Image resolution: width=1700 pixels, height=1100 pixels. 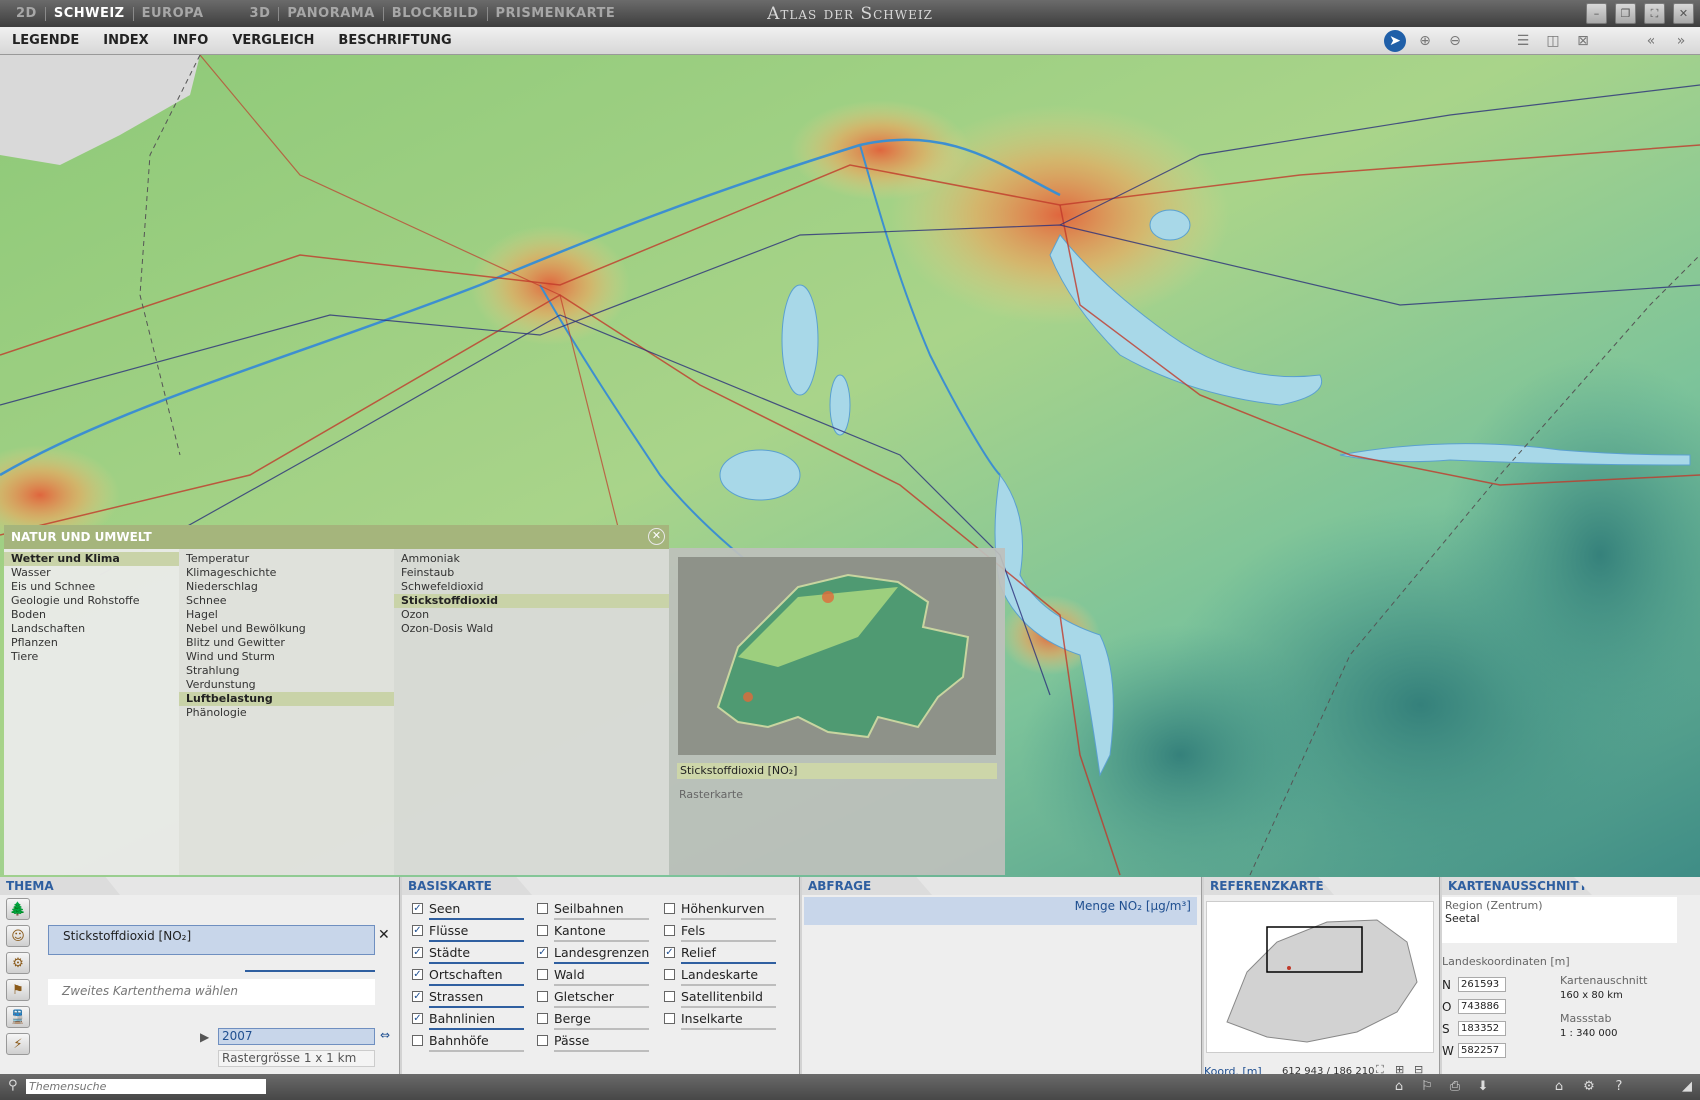 What do you see at coordinates (684, 930) in the screenshot?
I see `layer-toggle: Fels` at bounding box center [684, 930].